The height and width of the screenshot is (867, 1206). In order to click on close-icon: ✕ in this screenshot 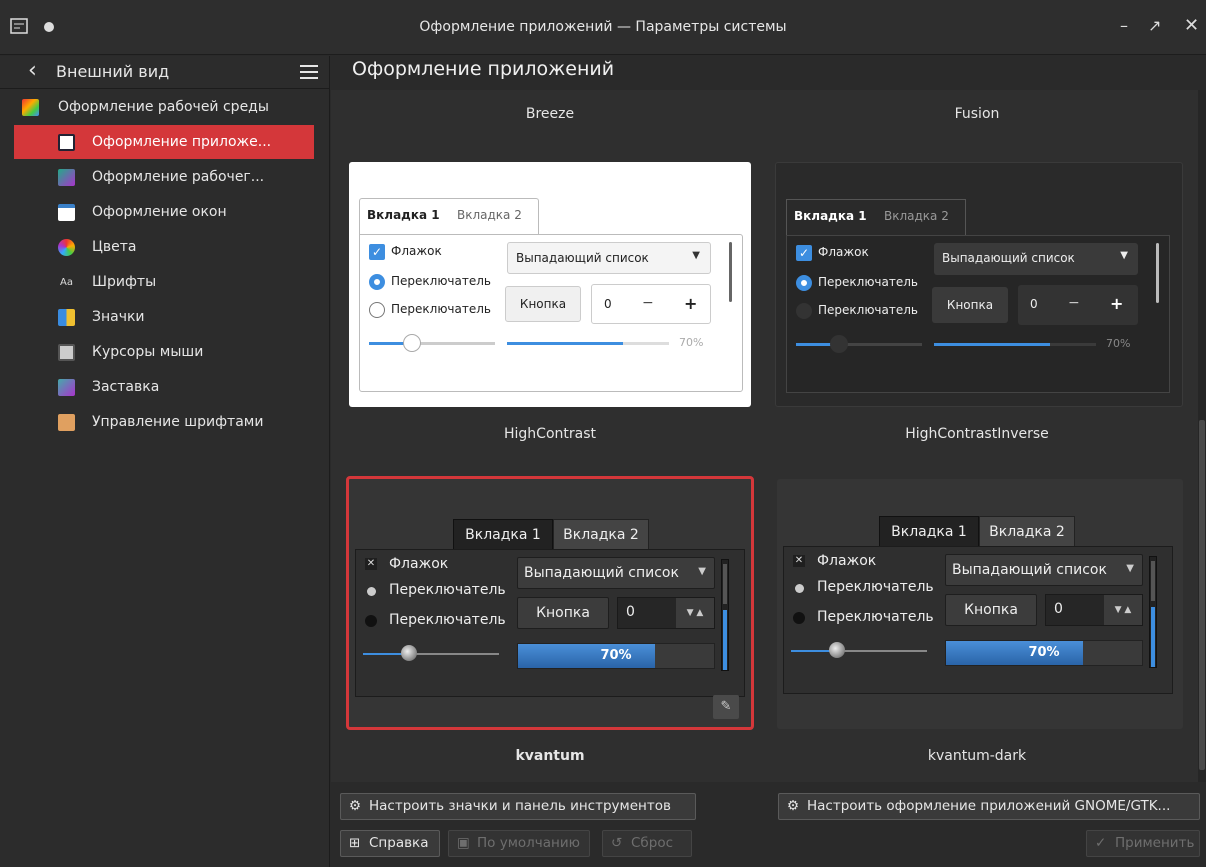, I will do `click(1191, 25)`.